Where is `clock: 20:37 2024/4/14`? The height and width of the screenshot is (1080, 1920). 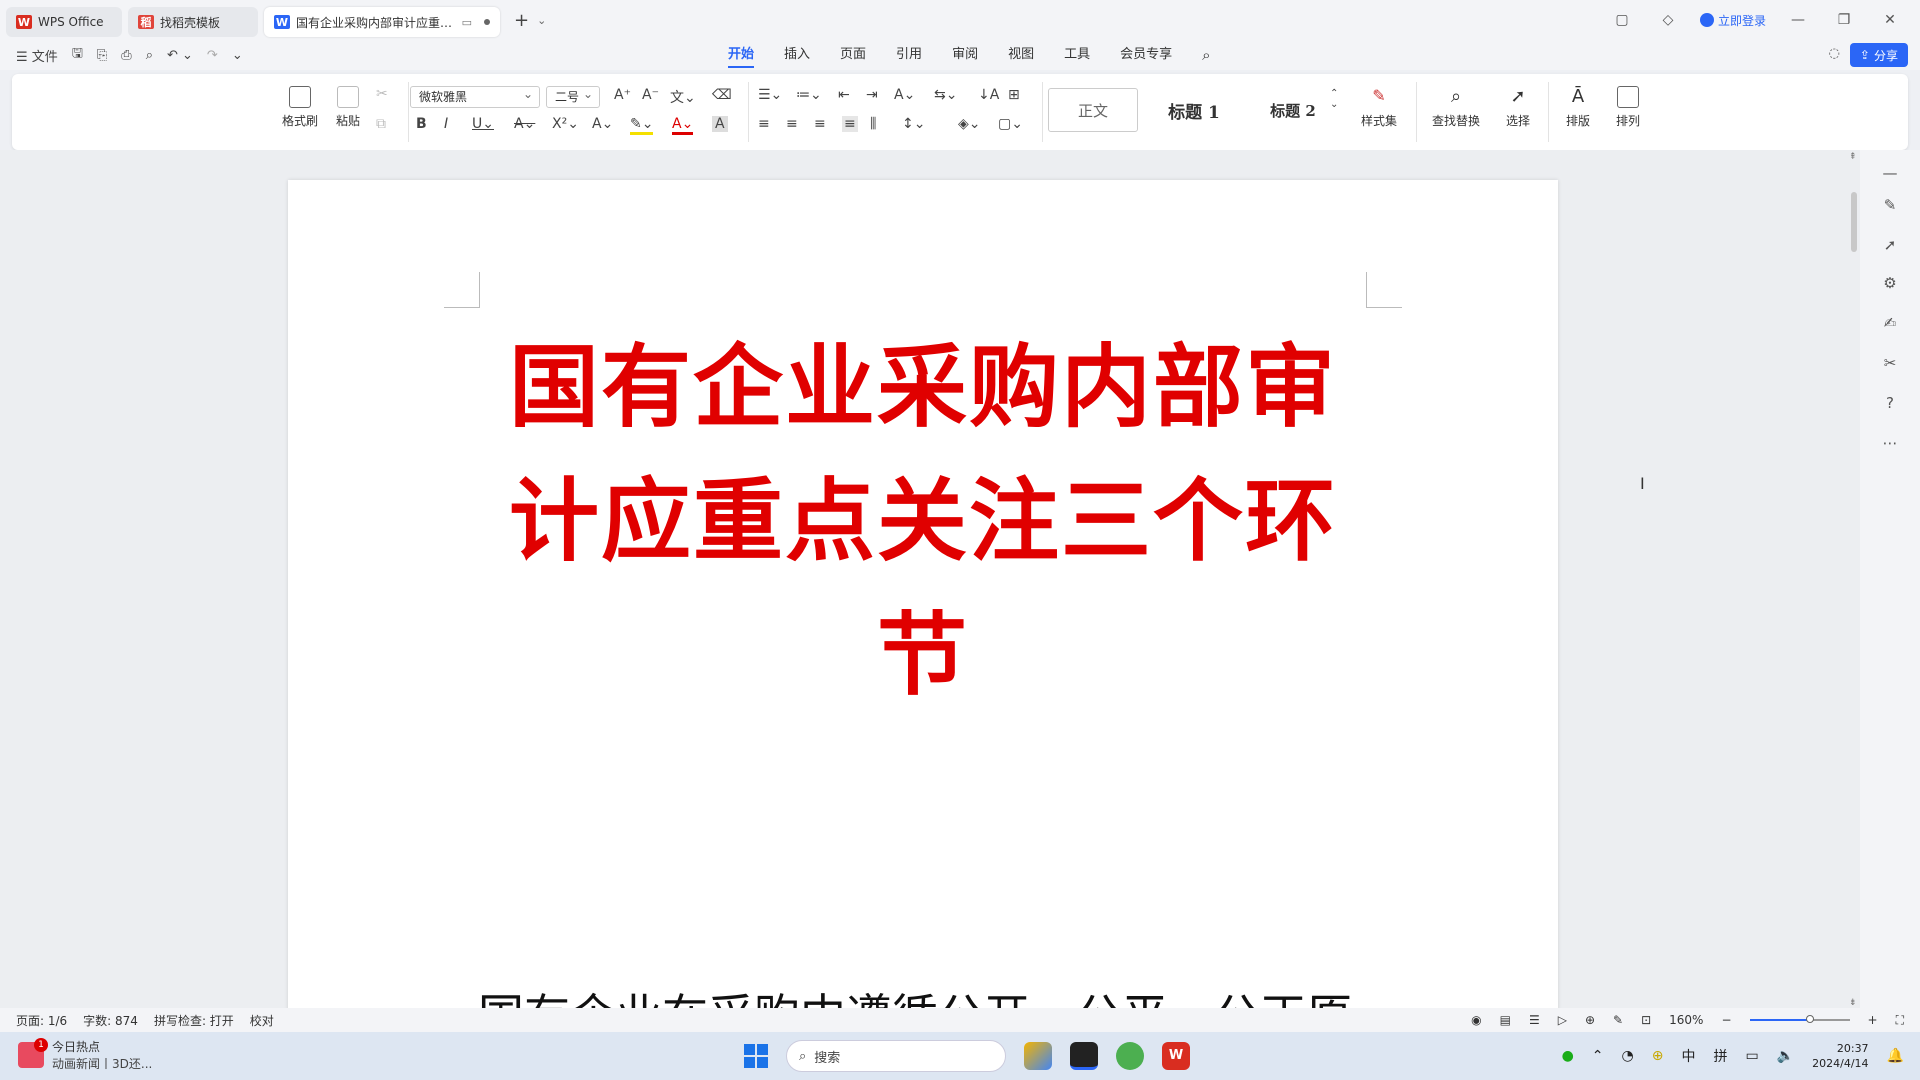 clock: 20:37 2024/4/14 is located at coordinates (1840, 1056).